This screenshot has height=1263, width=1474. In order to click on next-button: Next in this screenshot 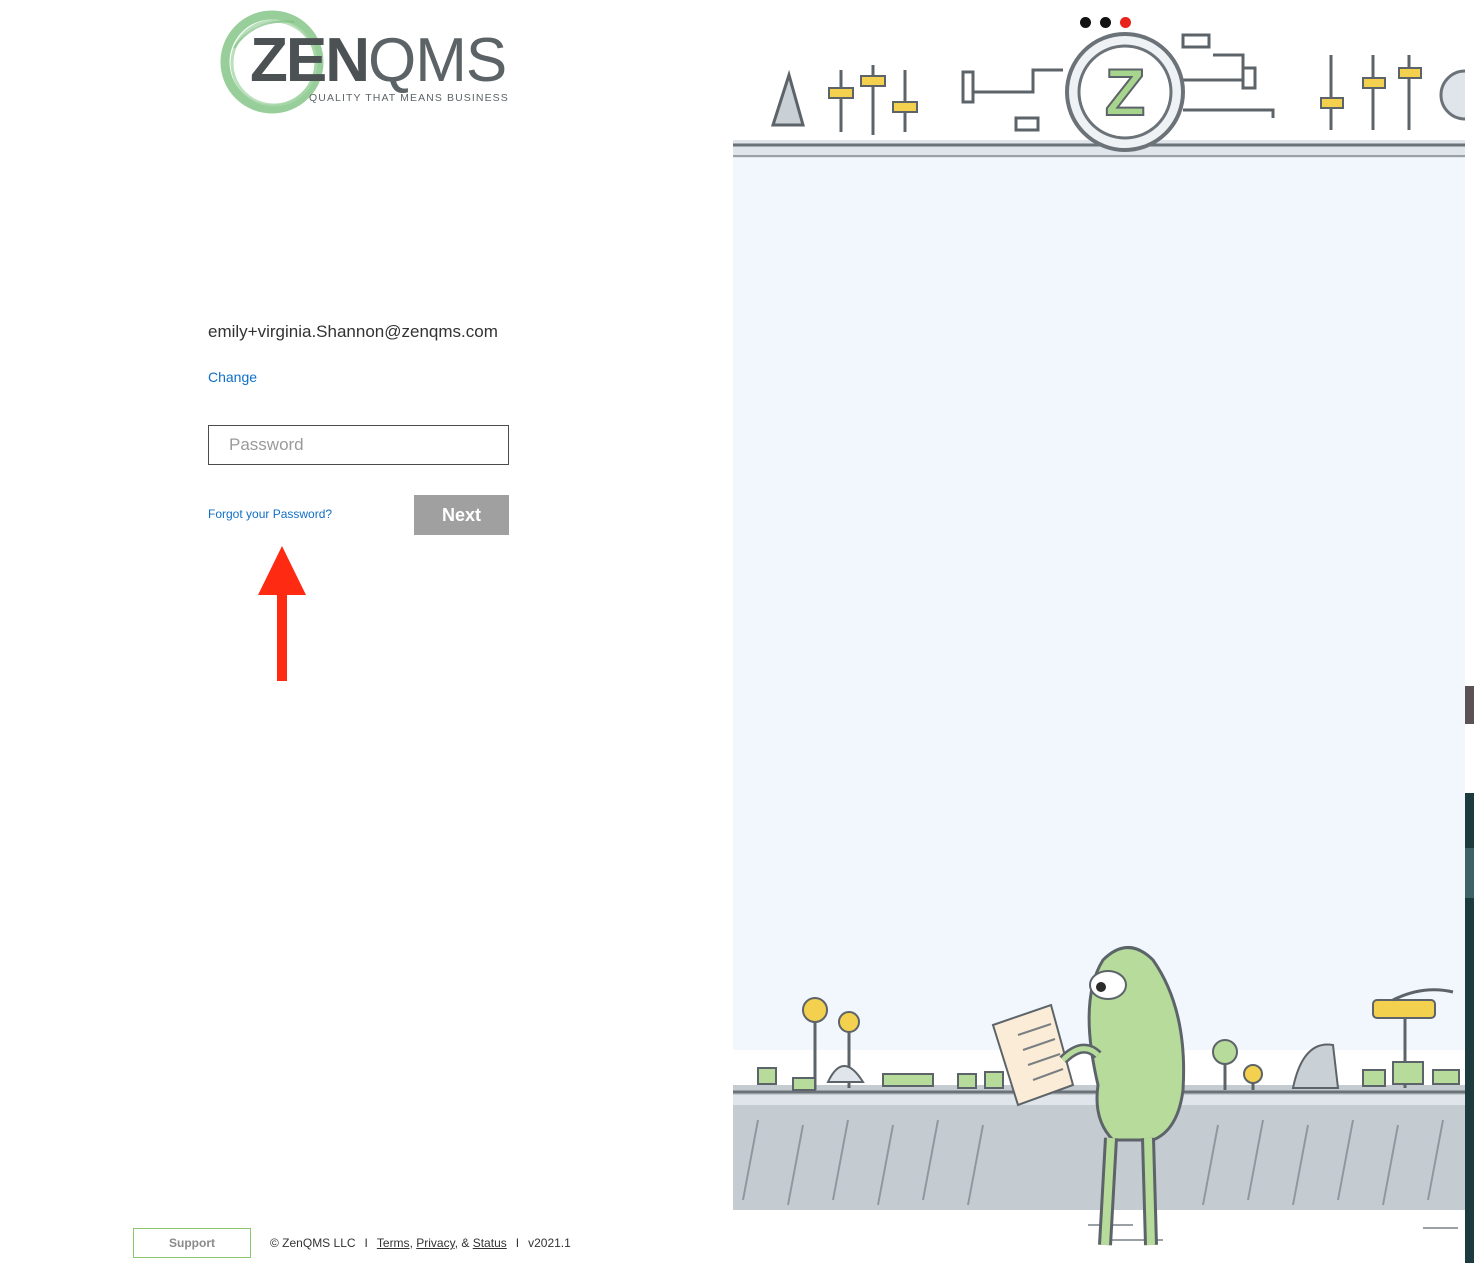, I will do `click(461, 515)`.